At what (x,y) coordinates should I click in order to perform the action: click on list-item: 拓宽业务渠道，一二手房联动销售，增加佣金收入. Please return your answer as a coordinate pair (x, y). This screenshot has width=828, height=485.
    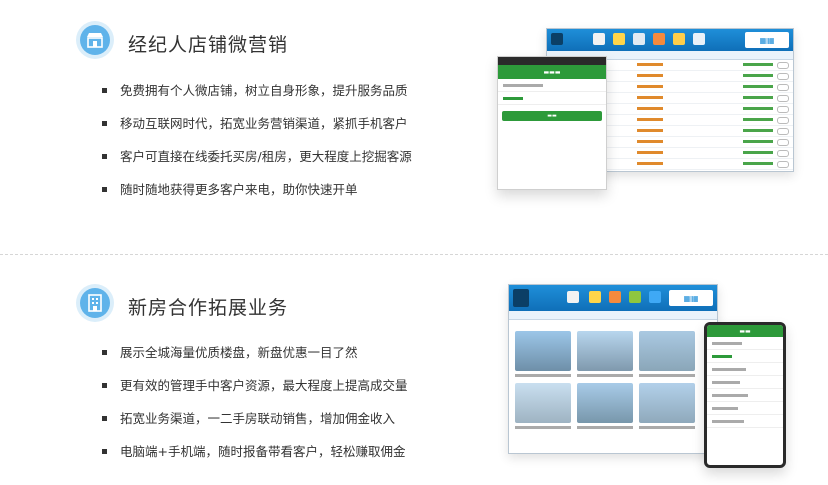
    Looking at the image, I should click on (255, 427).